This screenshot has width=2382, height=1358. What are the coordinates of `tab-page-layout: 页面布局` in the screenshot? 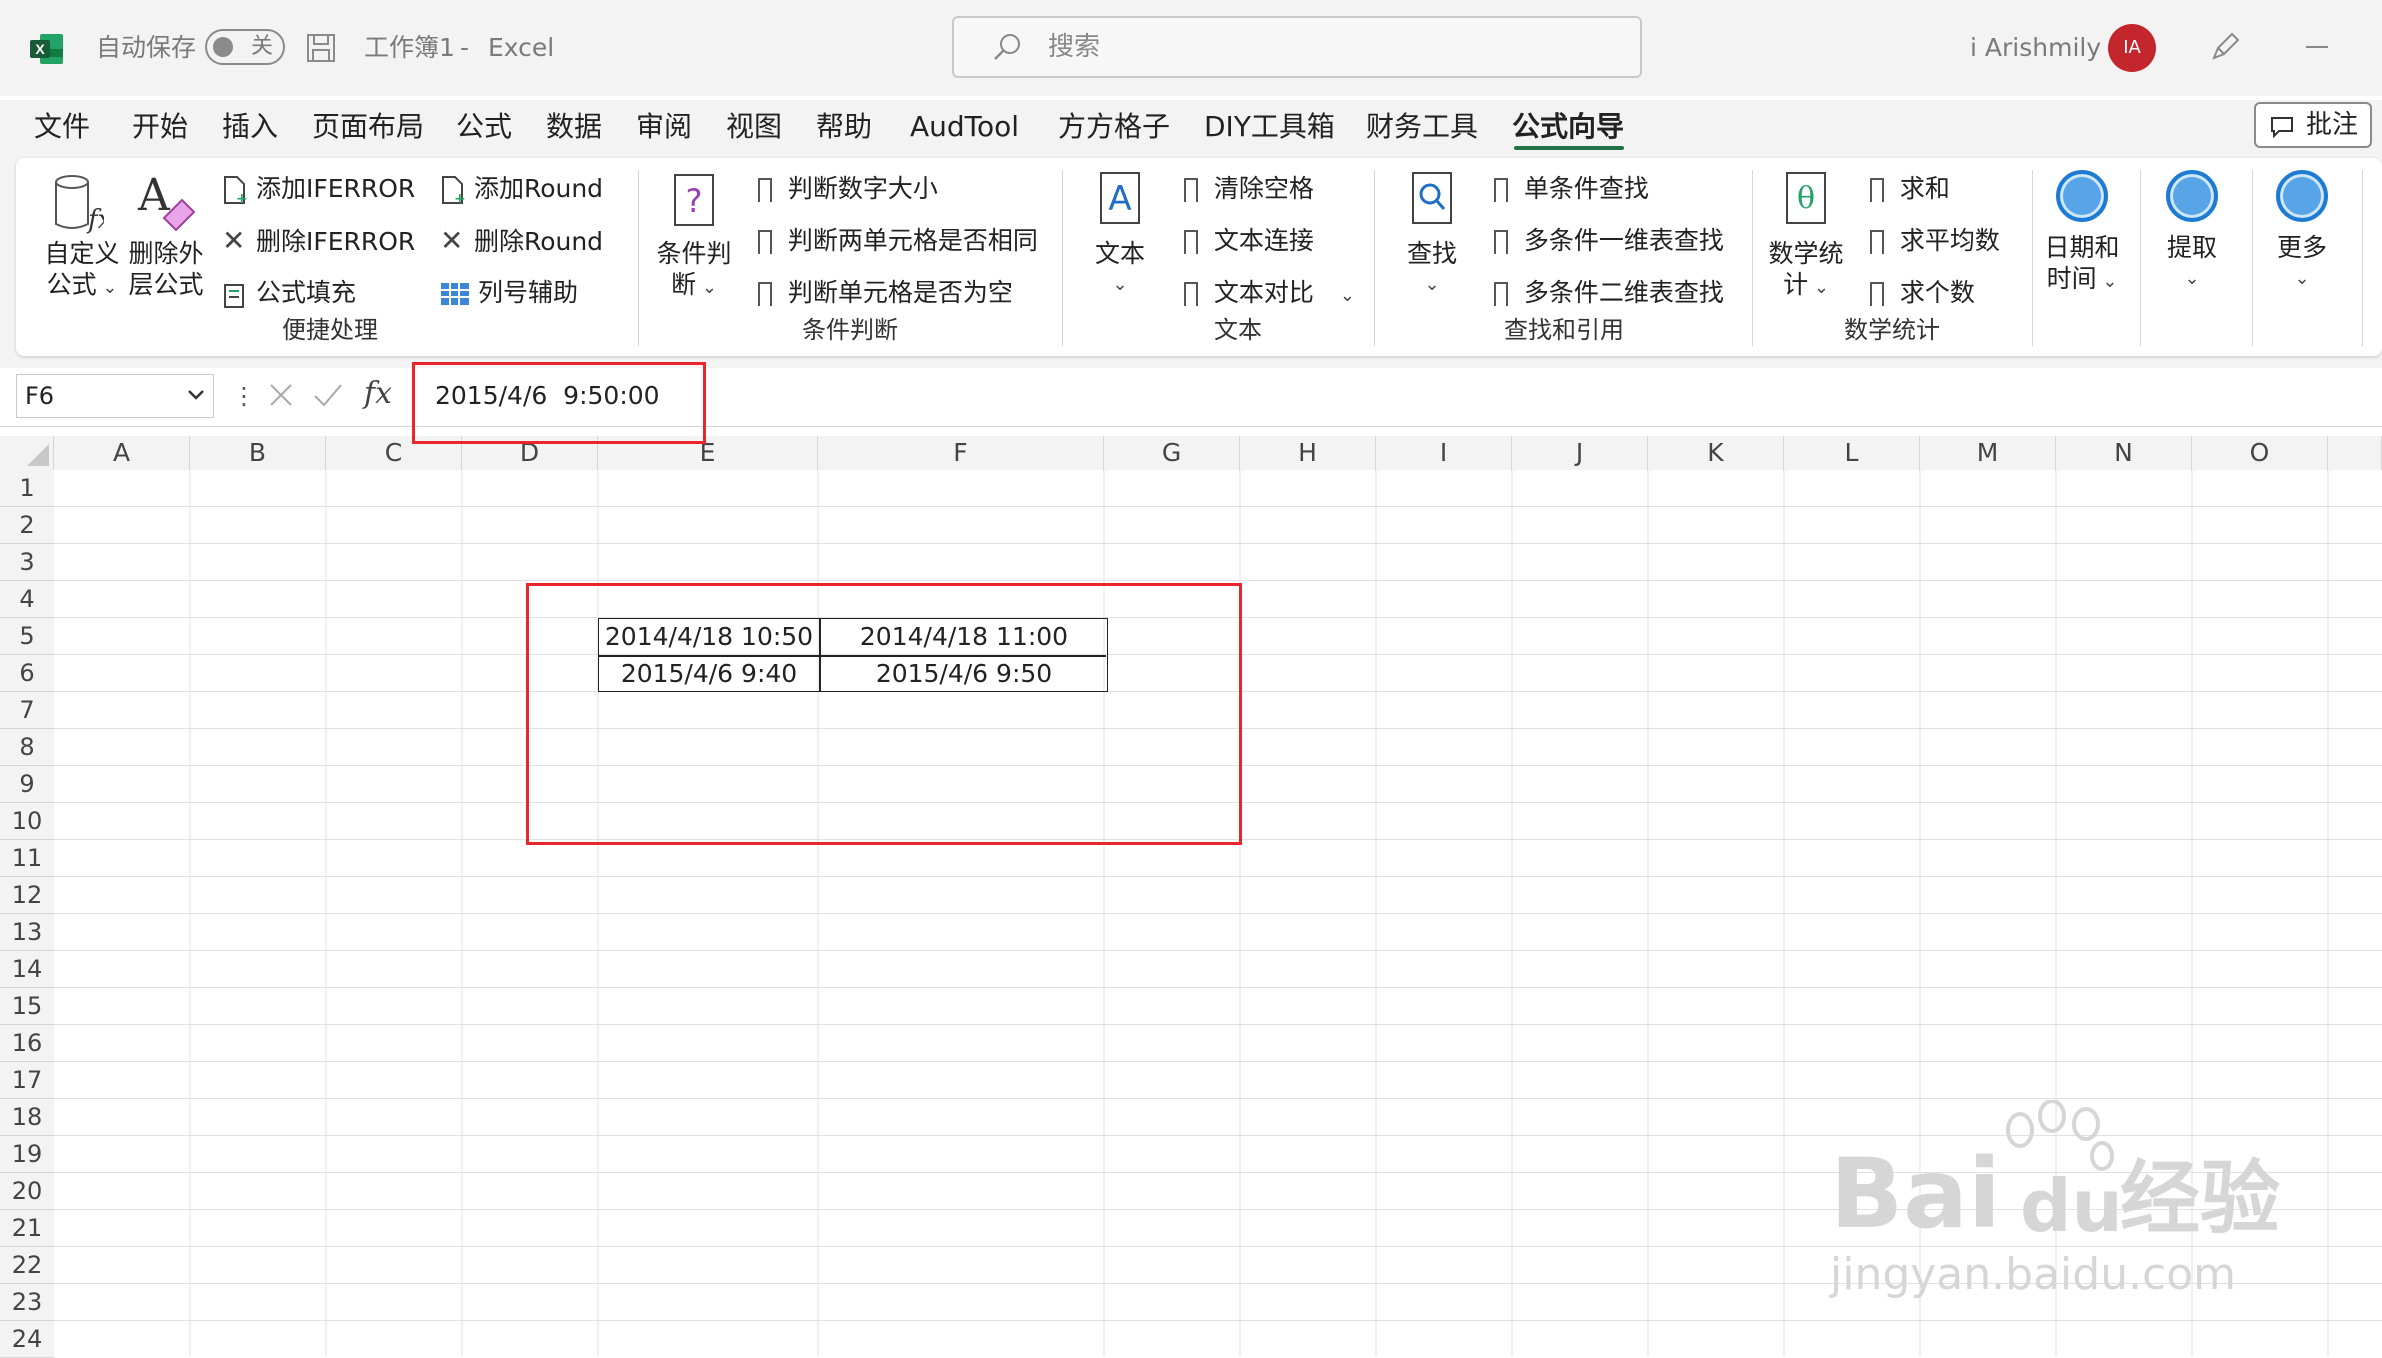 It's located at (368, 127).